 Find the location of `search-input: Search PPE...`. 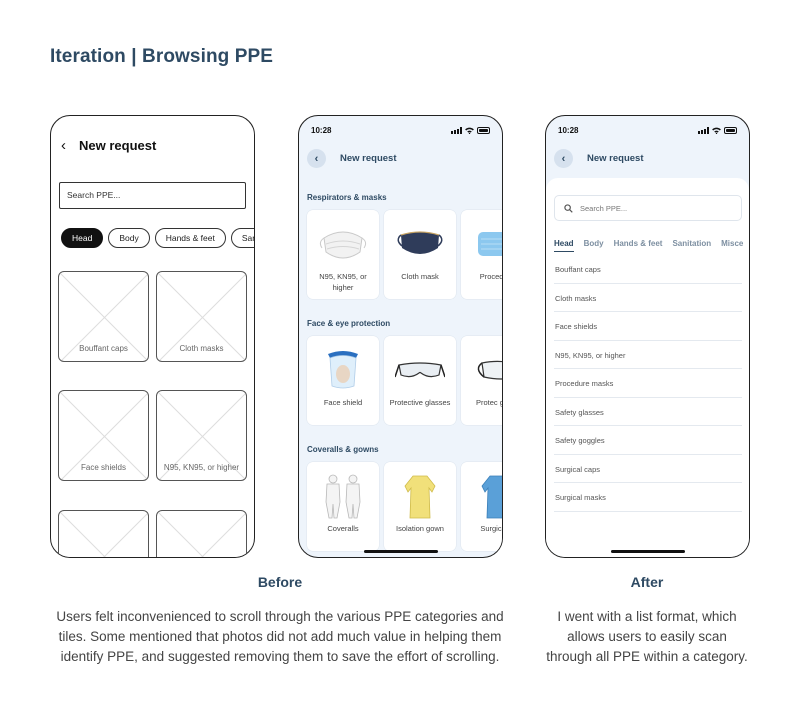

search-input: Search PPE... is located at coordinates (648, 208).